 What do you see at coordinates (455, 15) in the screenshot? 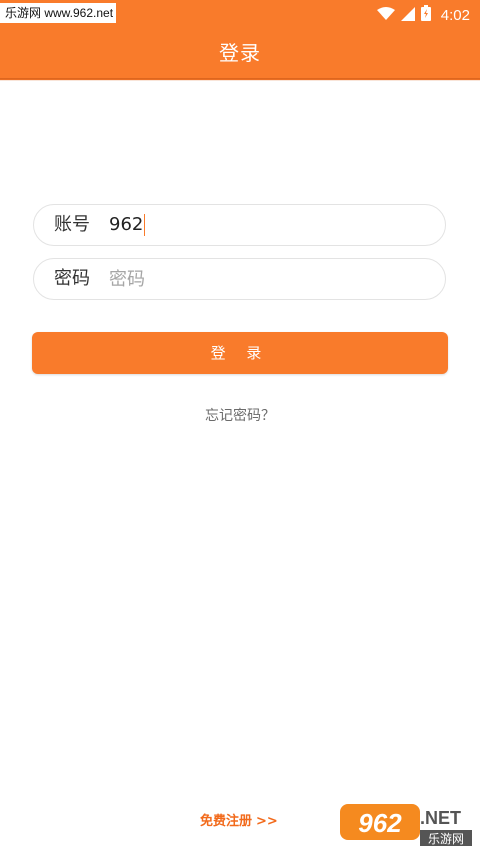
I see `status-time: 4:02` at bounding box center [455, 15].